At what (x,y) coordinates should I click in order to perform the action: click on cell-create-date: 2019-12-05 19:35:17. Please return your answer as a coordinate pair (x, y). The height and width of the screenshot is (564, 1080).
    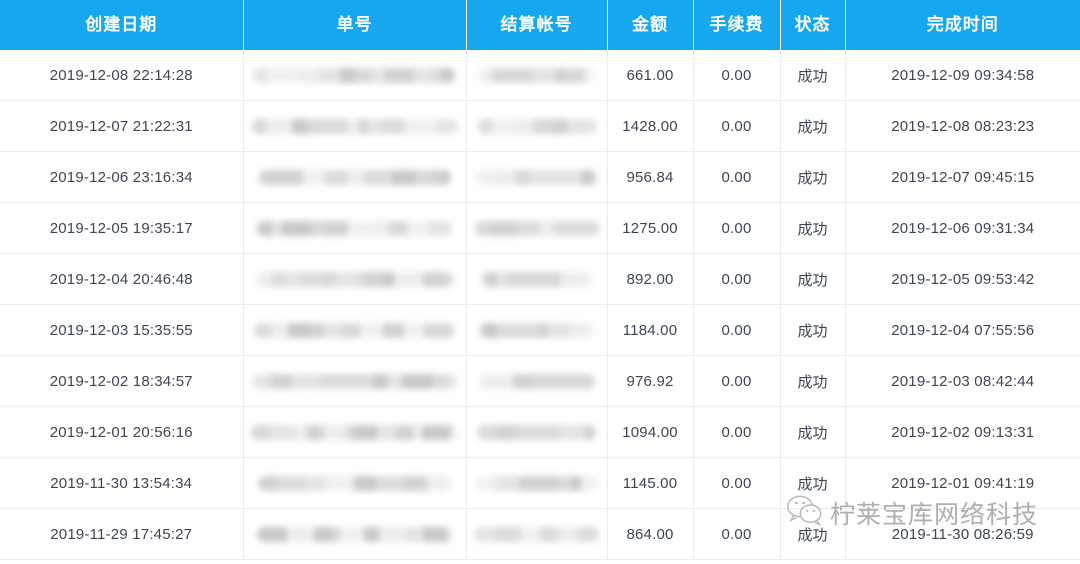
    Looking at the image, I should click on (122, 228).